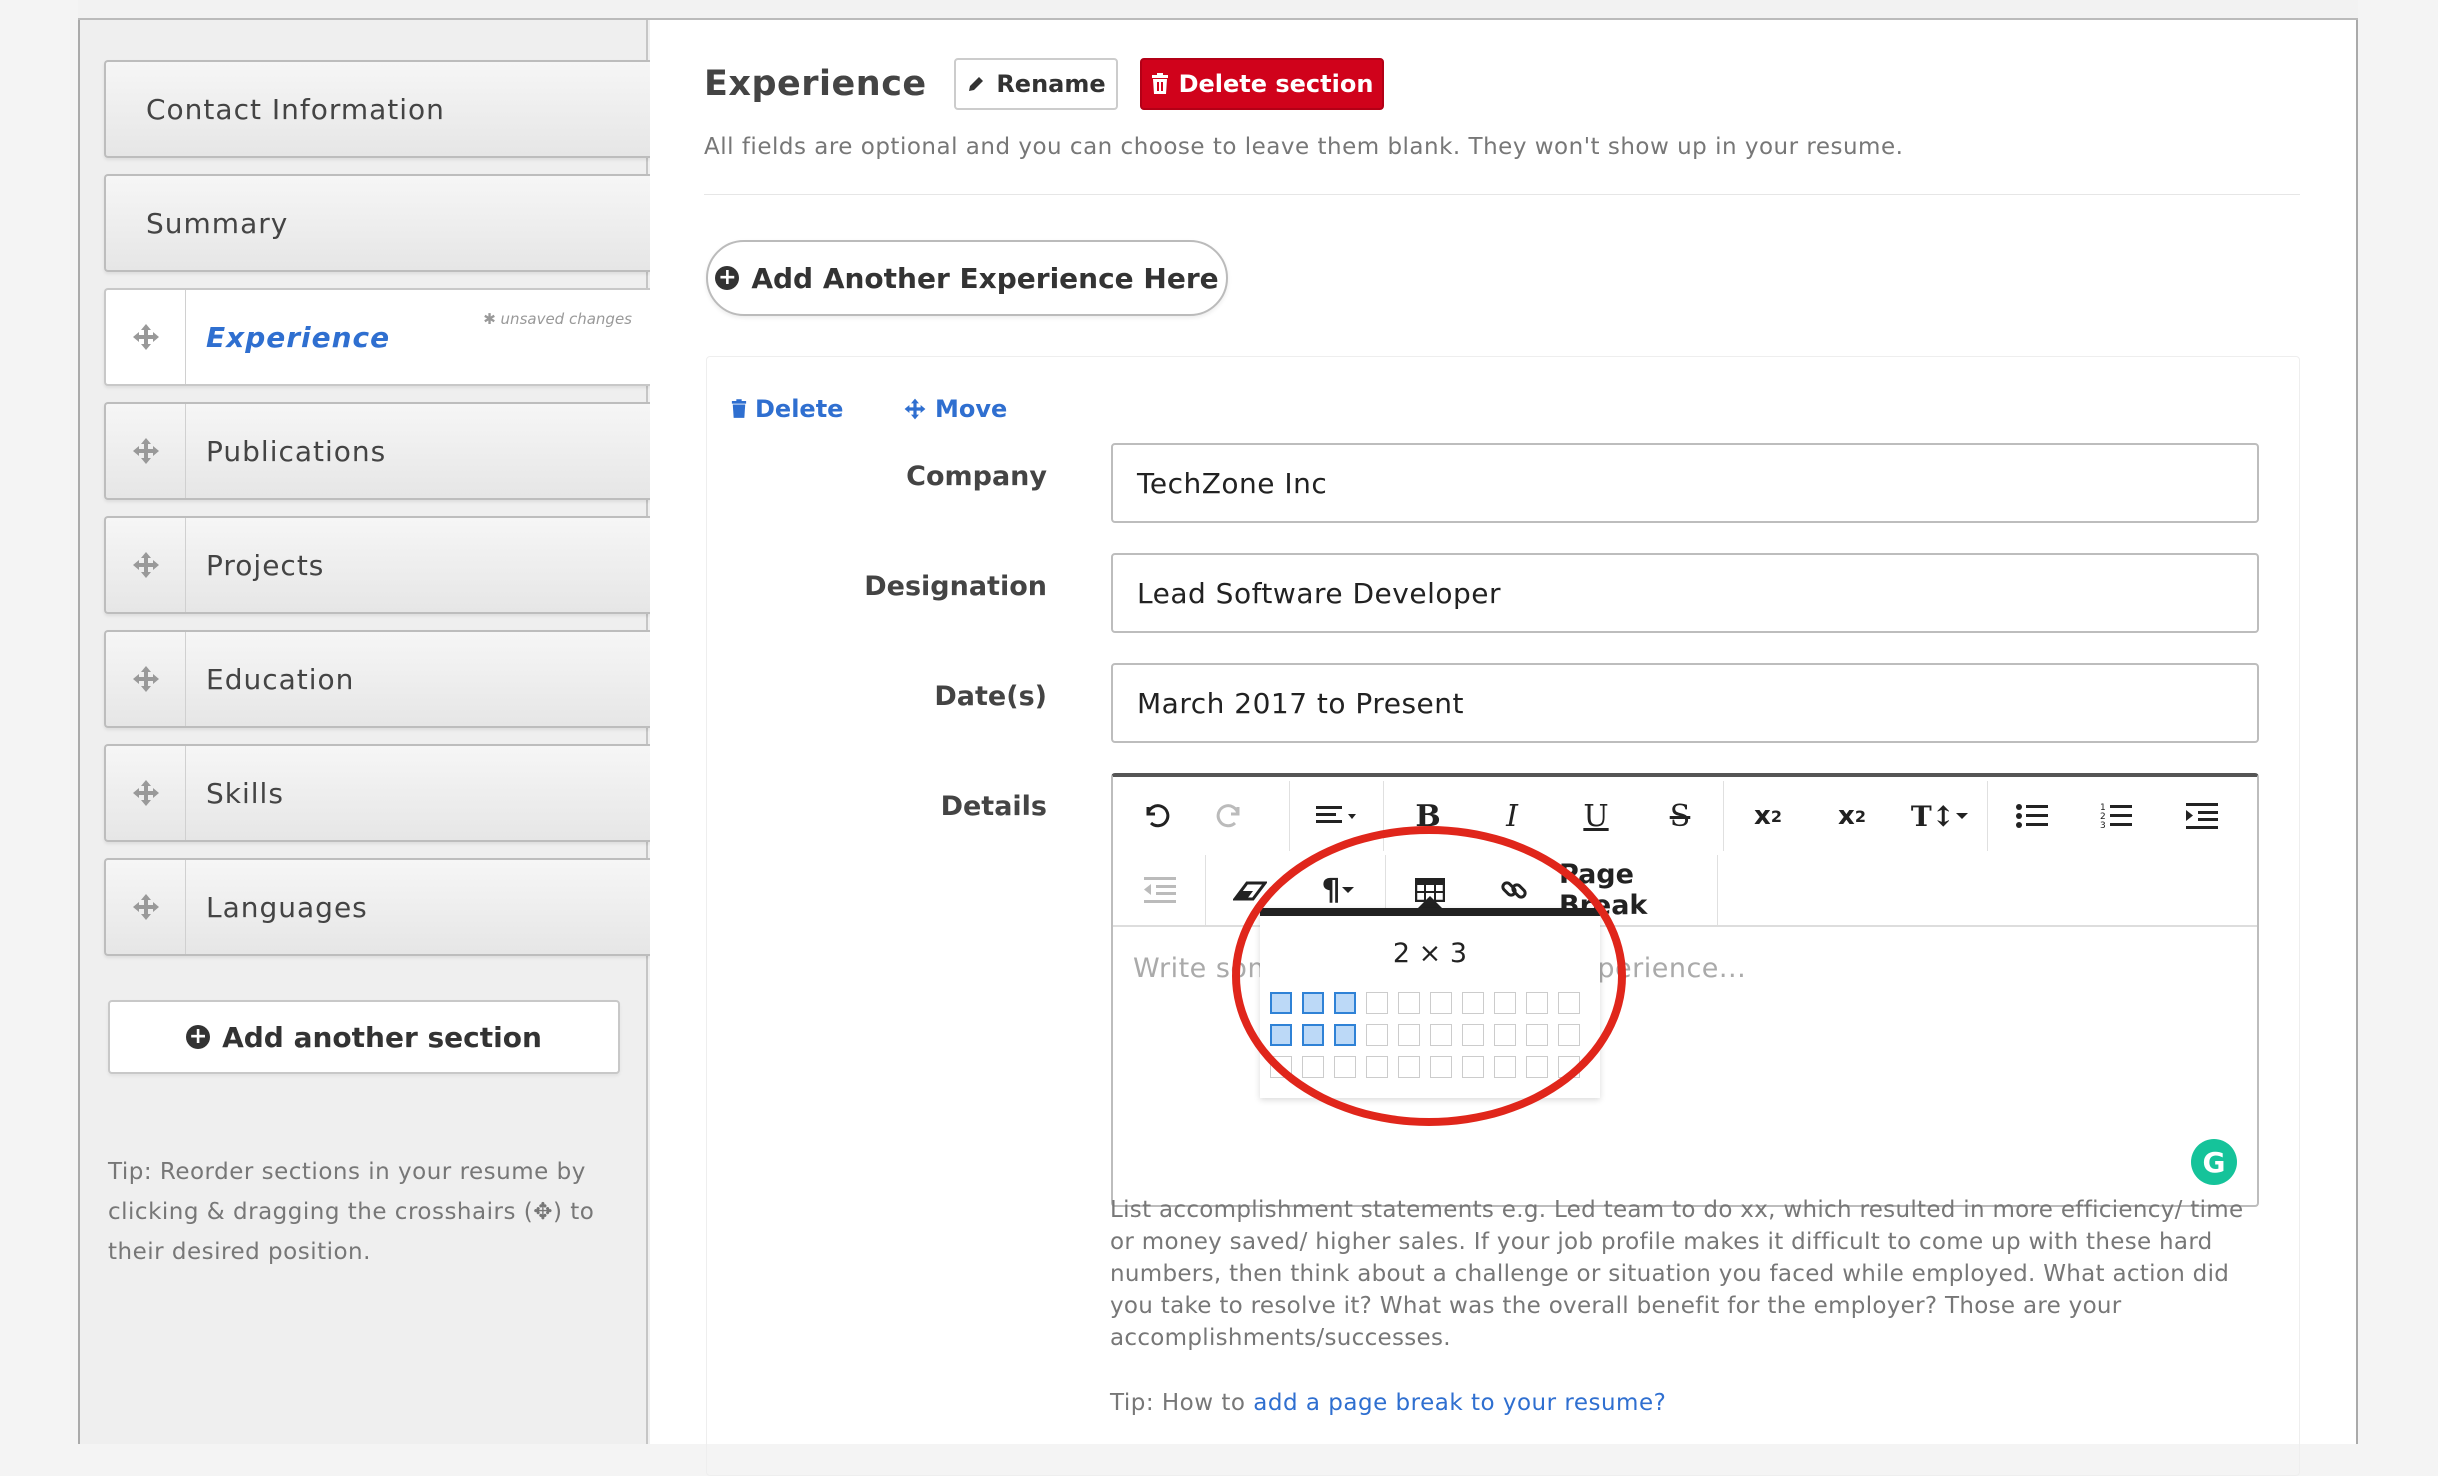  I want to click on sidebar-item-label: Projects, so click(265, 565).